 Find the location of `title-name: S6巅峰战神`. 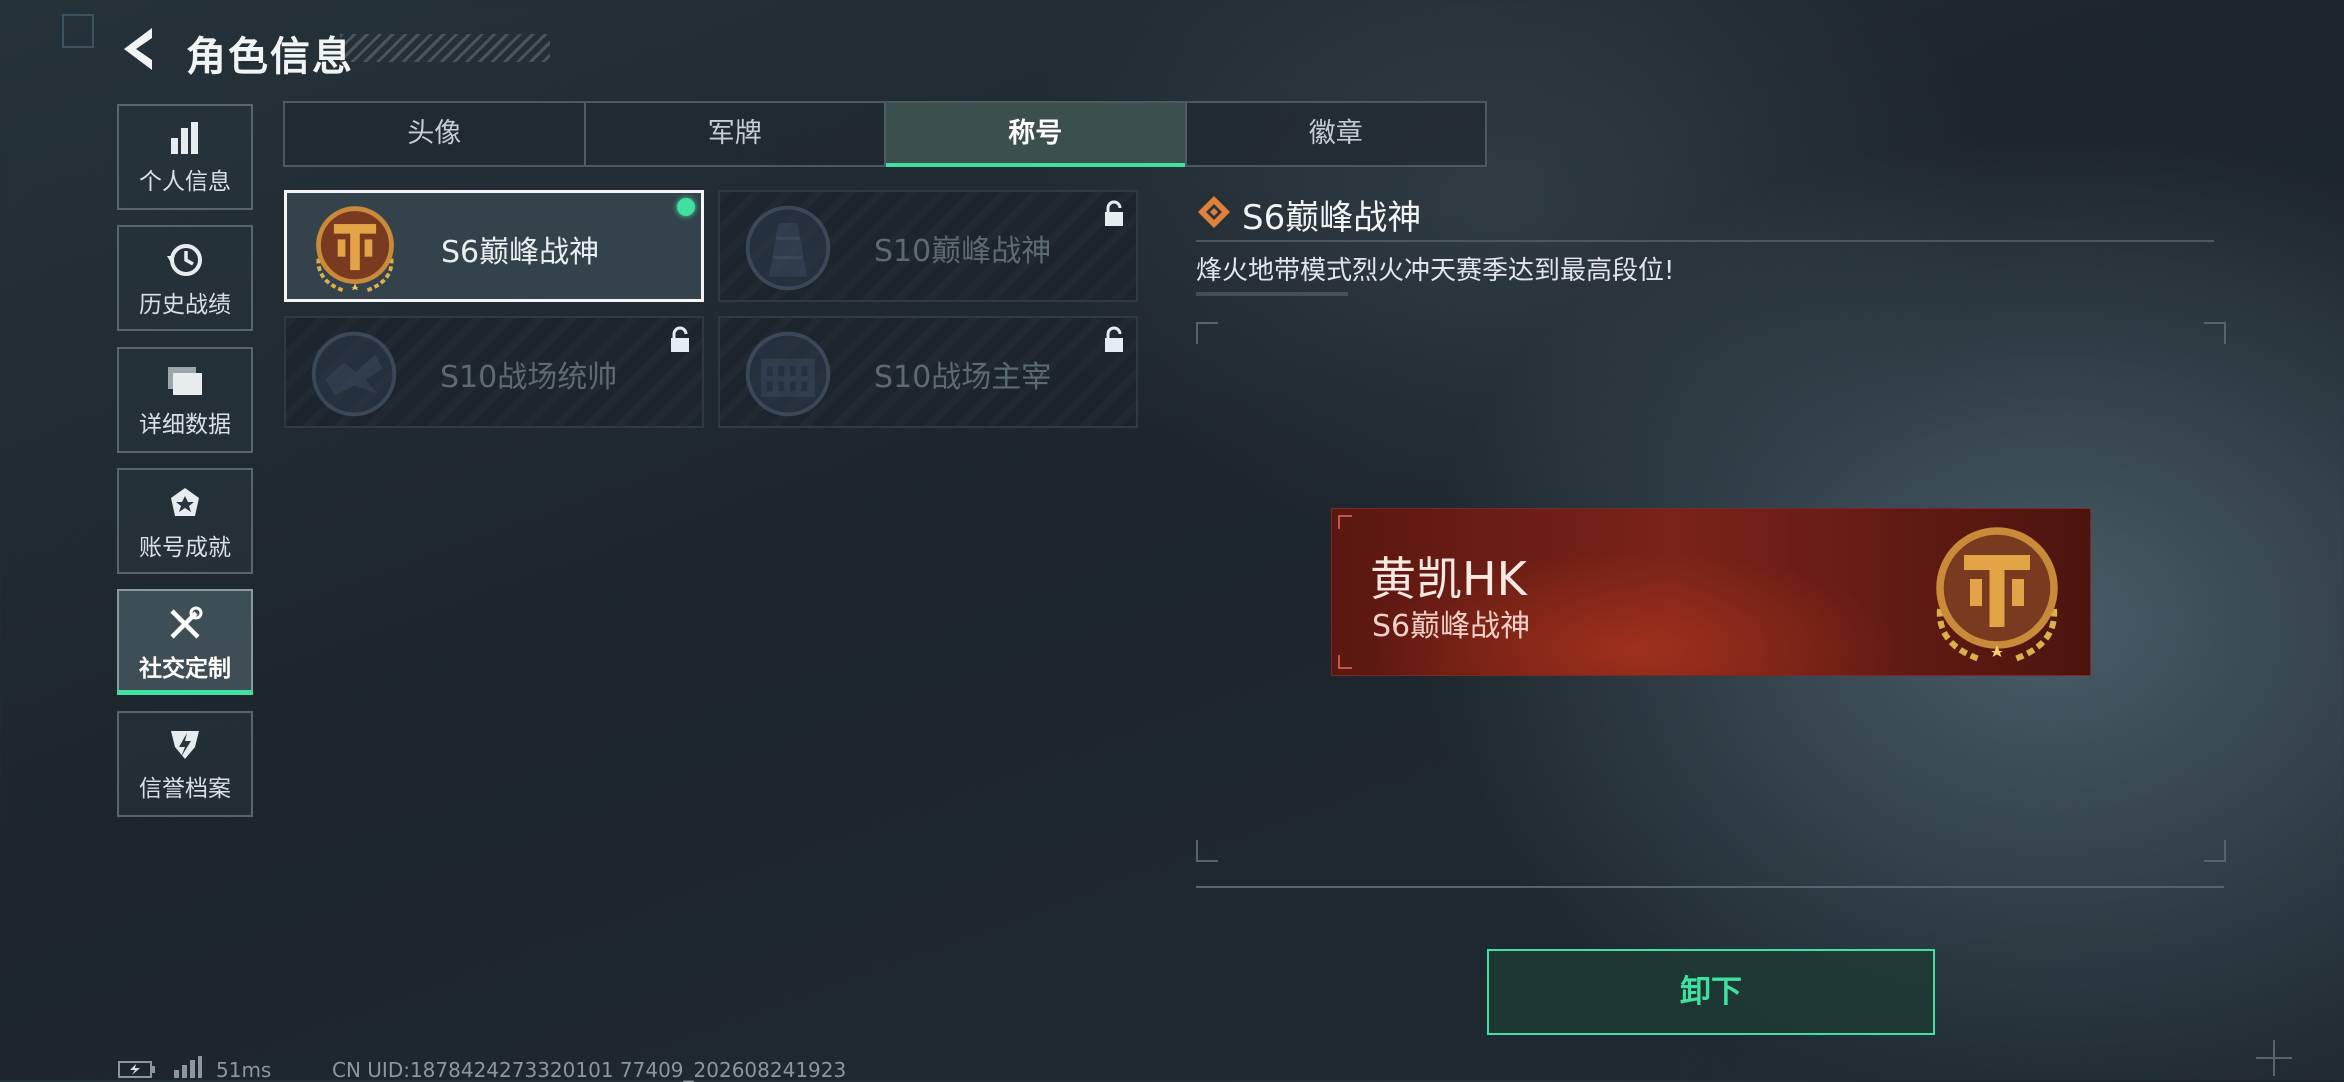

title-name: S6巅峰战神 is located at coordinates (520, 252).